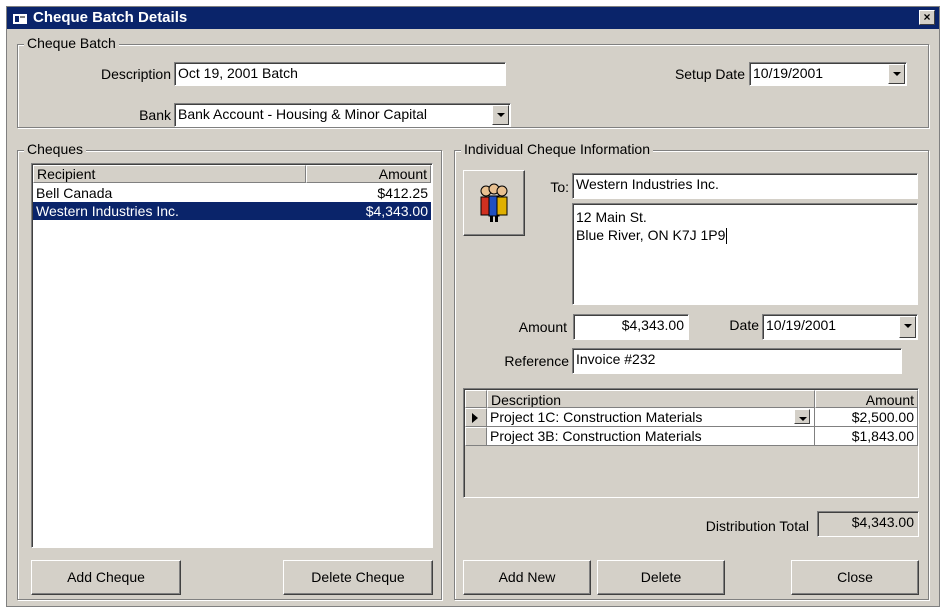 The height and width of the screenshot is (613, 946). Describe the element at coordinates (557, 149) in the screenshot. I see `individual-cheque-legend: Individual Cheque Information` at that location.